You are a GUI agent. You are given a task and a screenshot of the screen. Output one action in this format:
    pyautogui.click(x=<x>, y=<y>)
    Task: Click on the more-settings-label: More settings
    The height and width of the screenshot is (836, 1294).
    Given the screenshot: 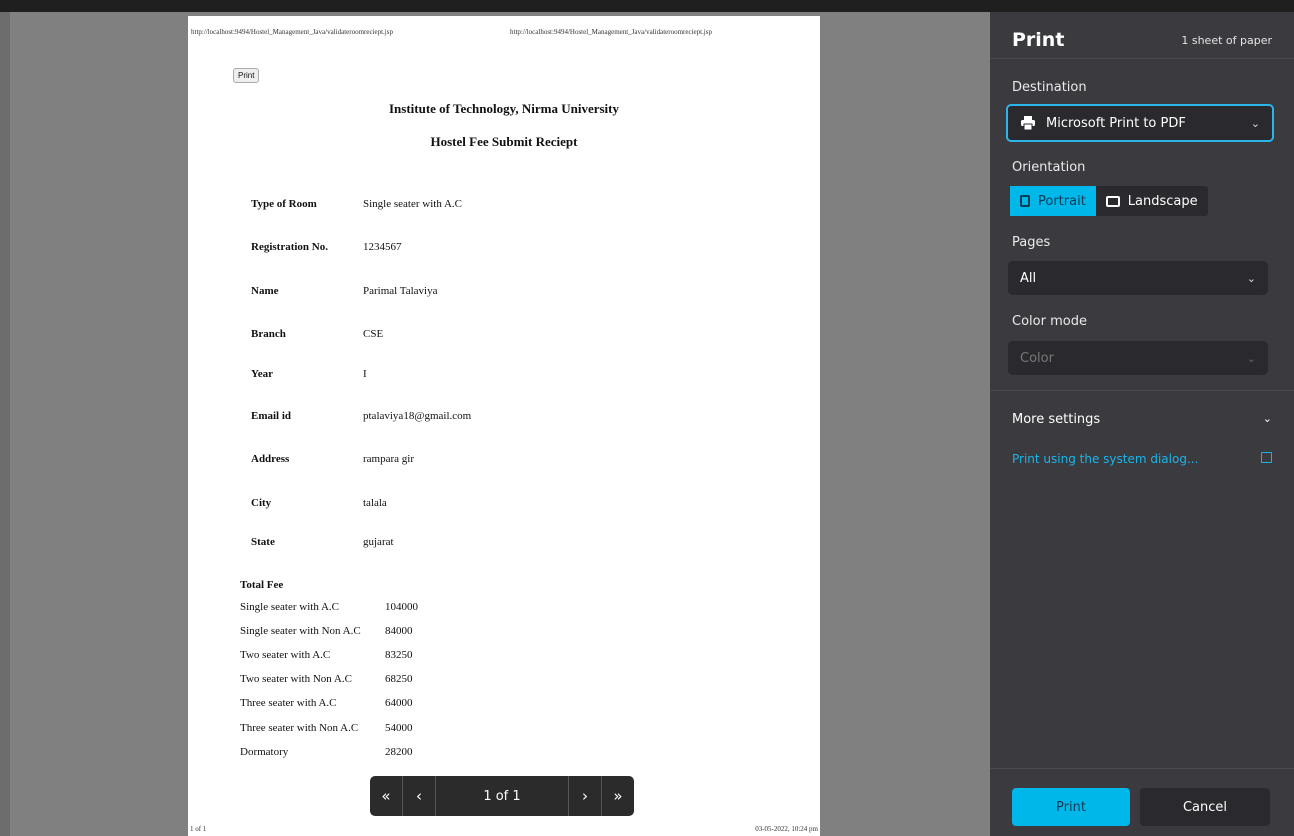 What is the action you would take?
    pyautogui.click(x=1056, y=419)
    